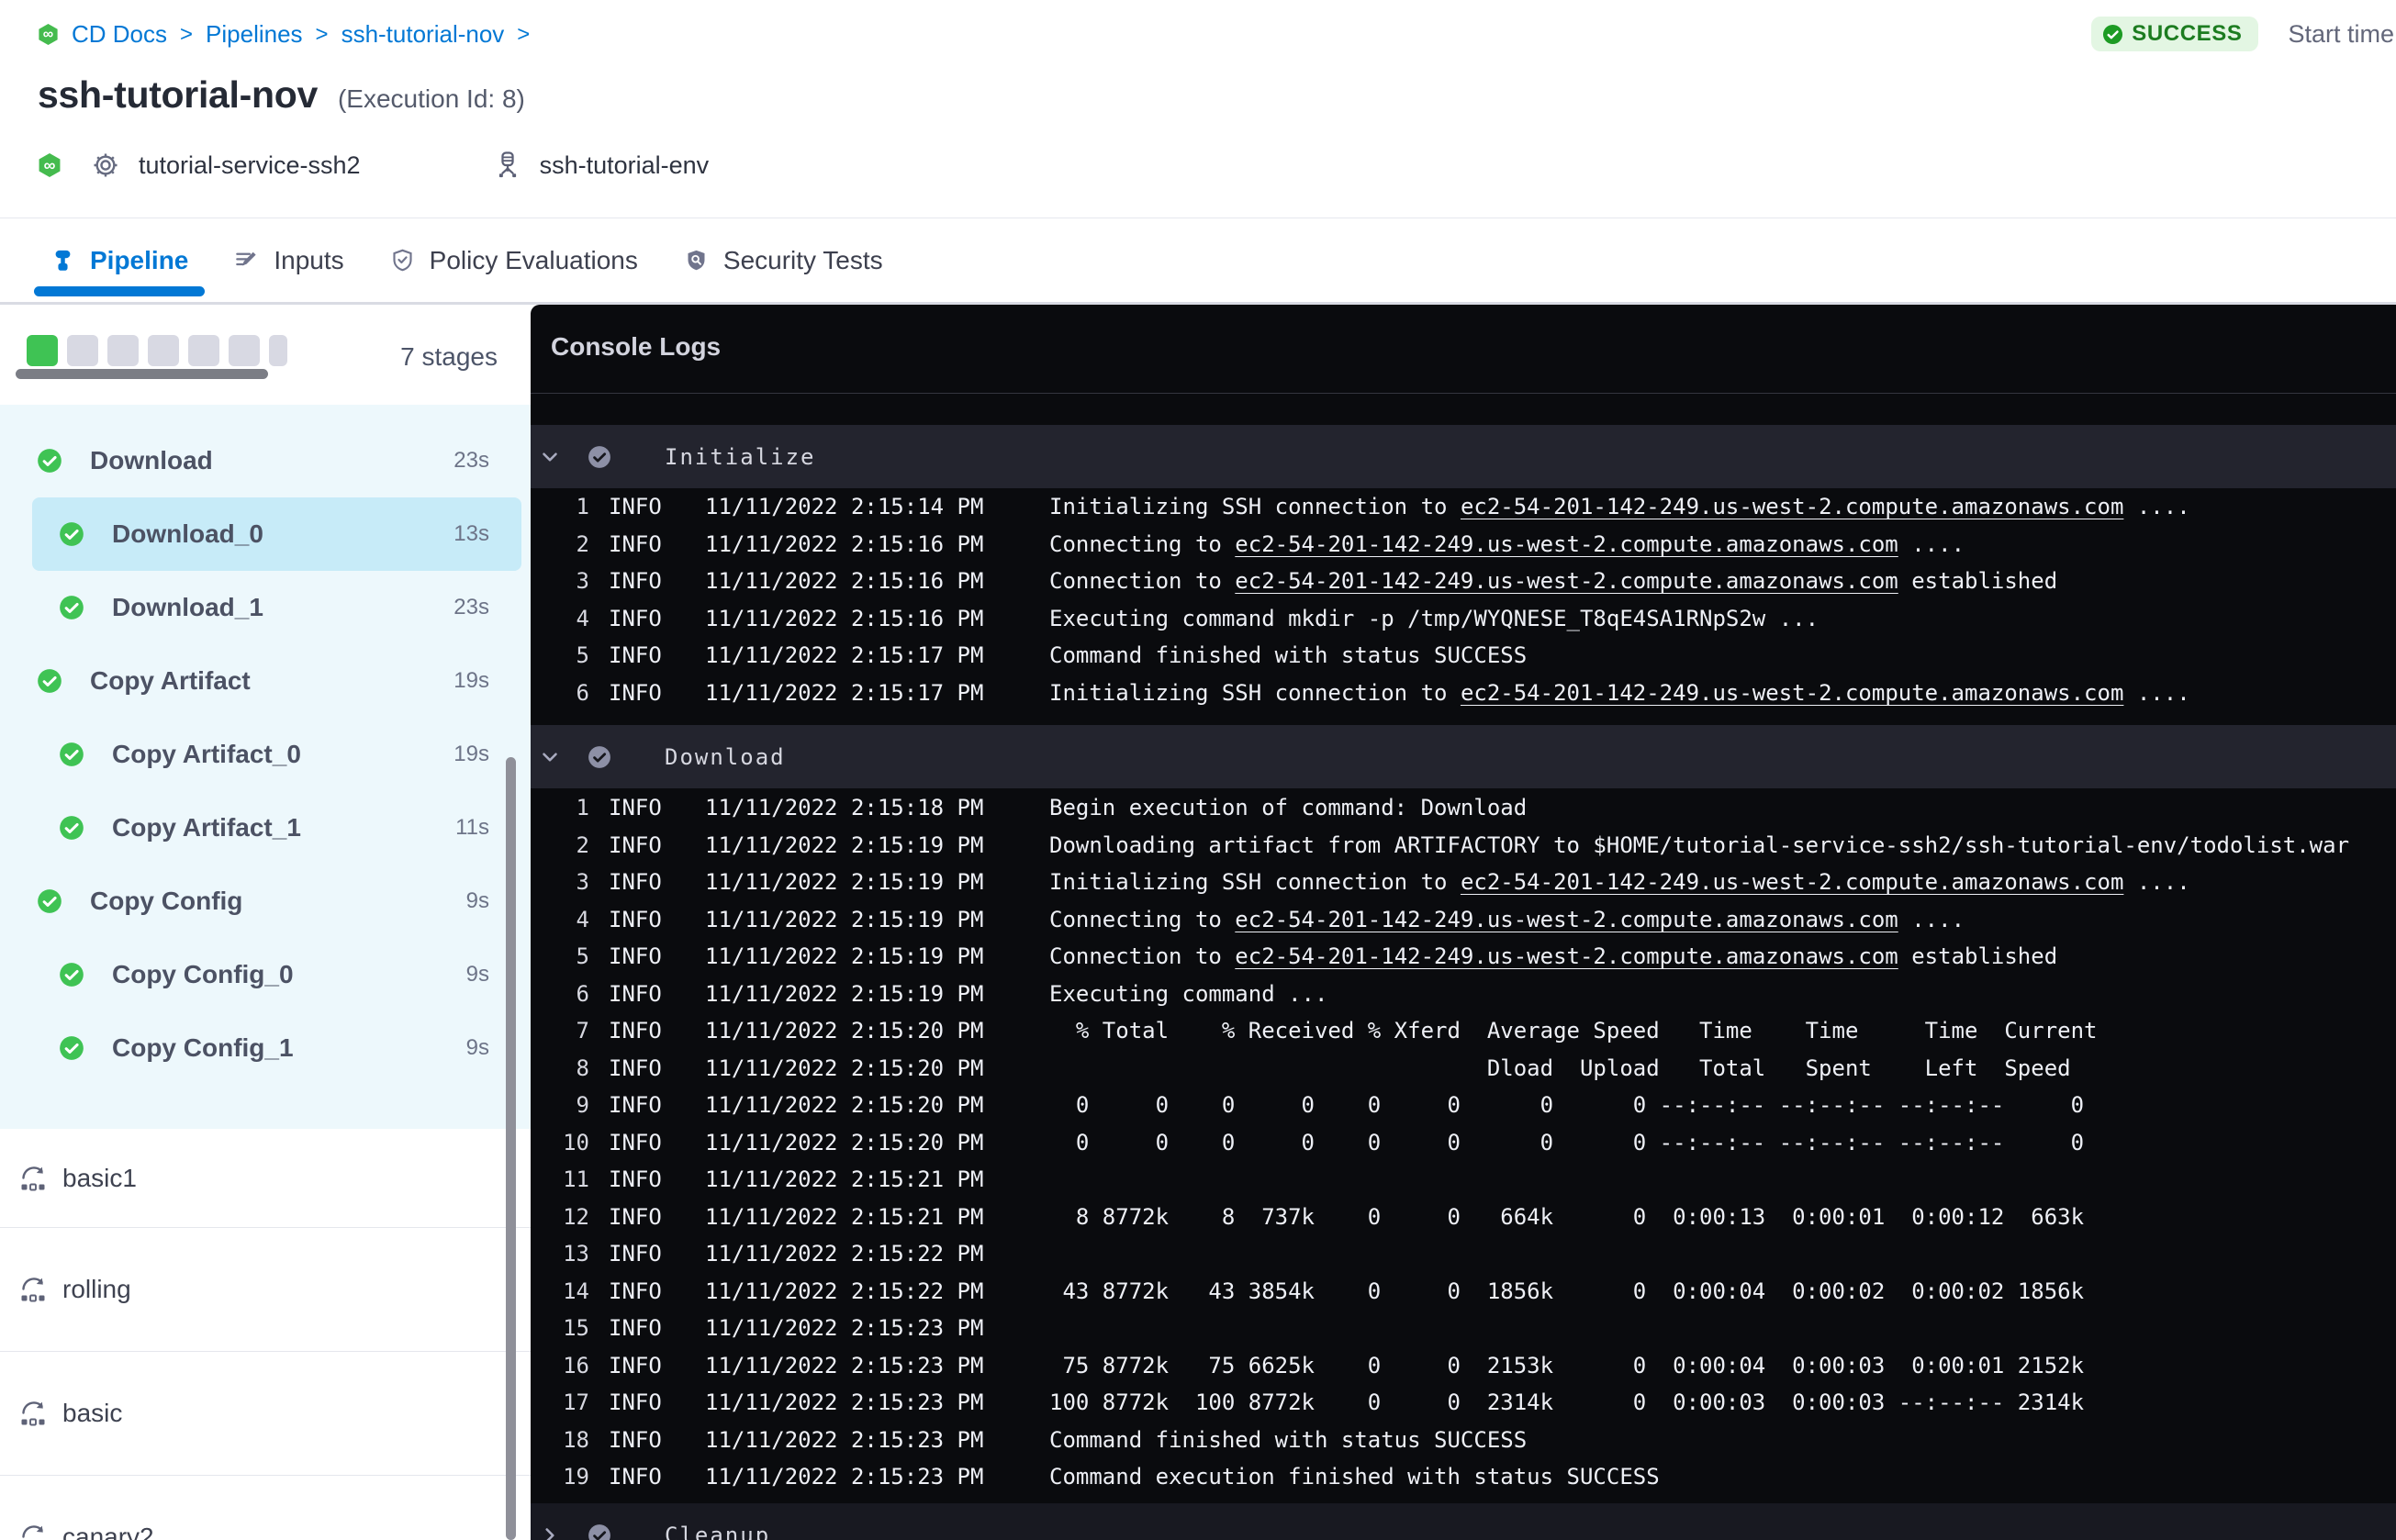 The width and height of the screenshot is (2396, 1540). I want to click on tab-policy-evaluations: Policy Evaluations, so click(514, 261).